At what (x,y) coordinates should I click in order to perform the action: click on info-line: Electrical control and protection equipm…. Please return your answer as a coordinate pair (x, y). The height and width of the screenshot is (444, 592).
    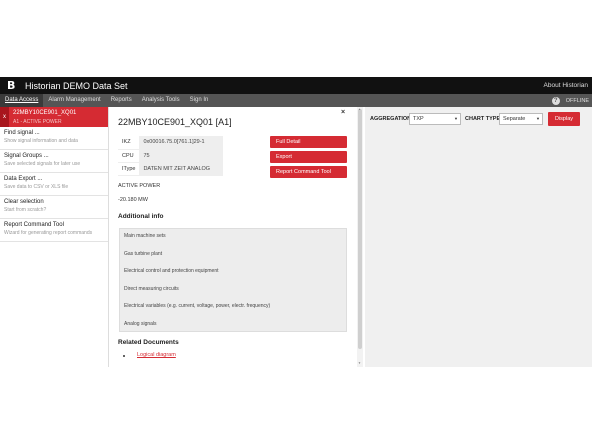
    Looking at the image, I should click on (171, 271).